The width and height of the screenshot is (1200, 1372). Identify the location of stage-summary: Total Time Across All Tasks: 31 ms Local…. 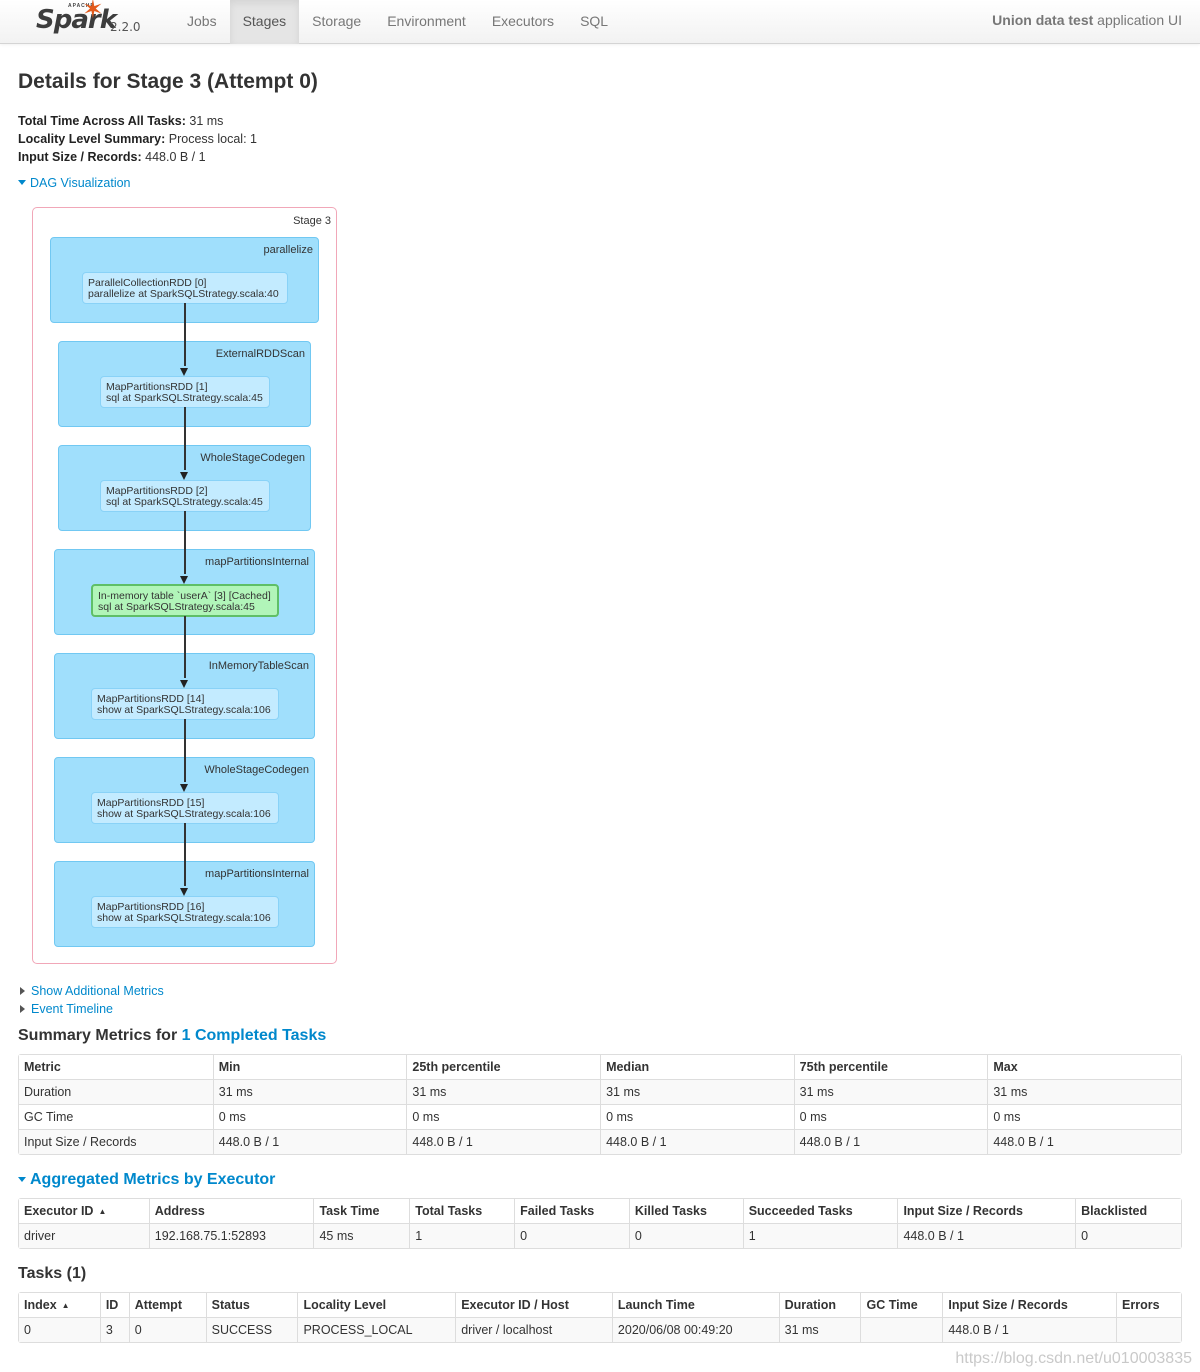
(137, 139).